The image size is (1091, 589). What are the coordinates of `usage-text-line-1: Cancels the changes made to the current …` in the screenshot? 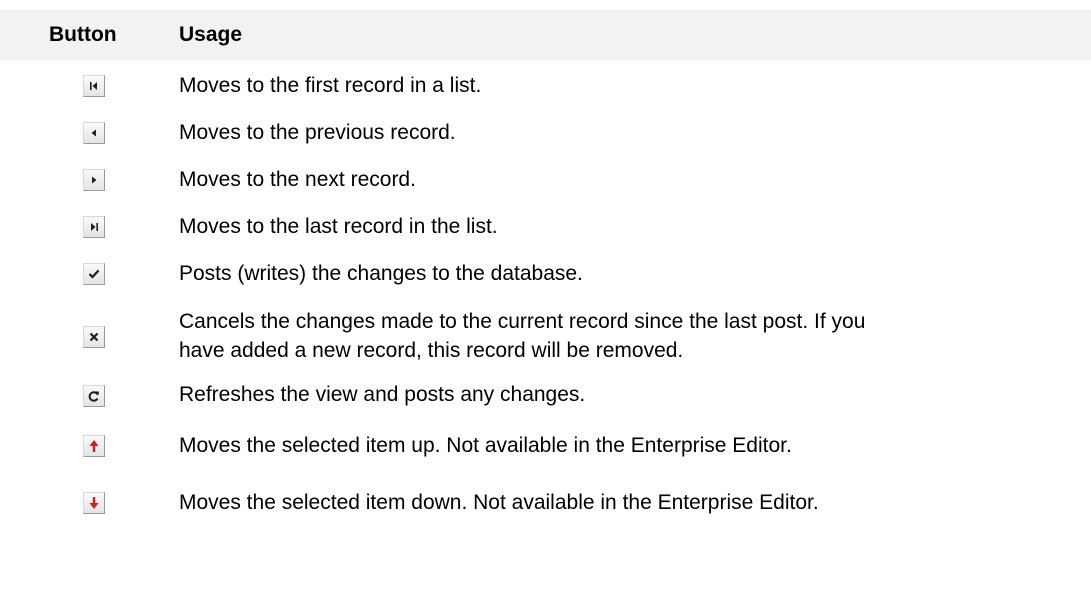 It's located at (522, 321).